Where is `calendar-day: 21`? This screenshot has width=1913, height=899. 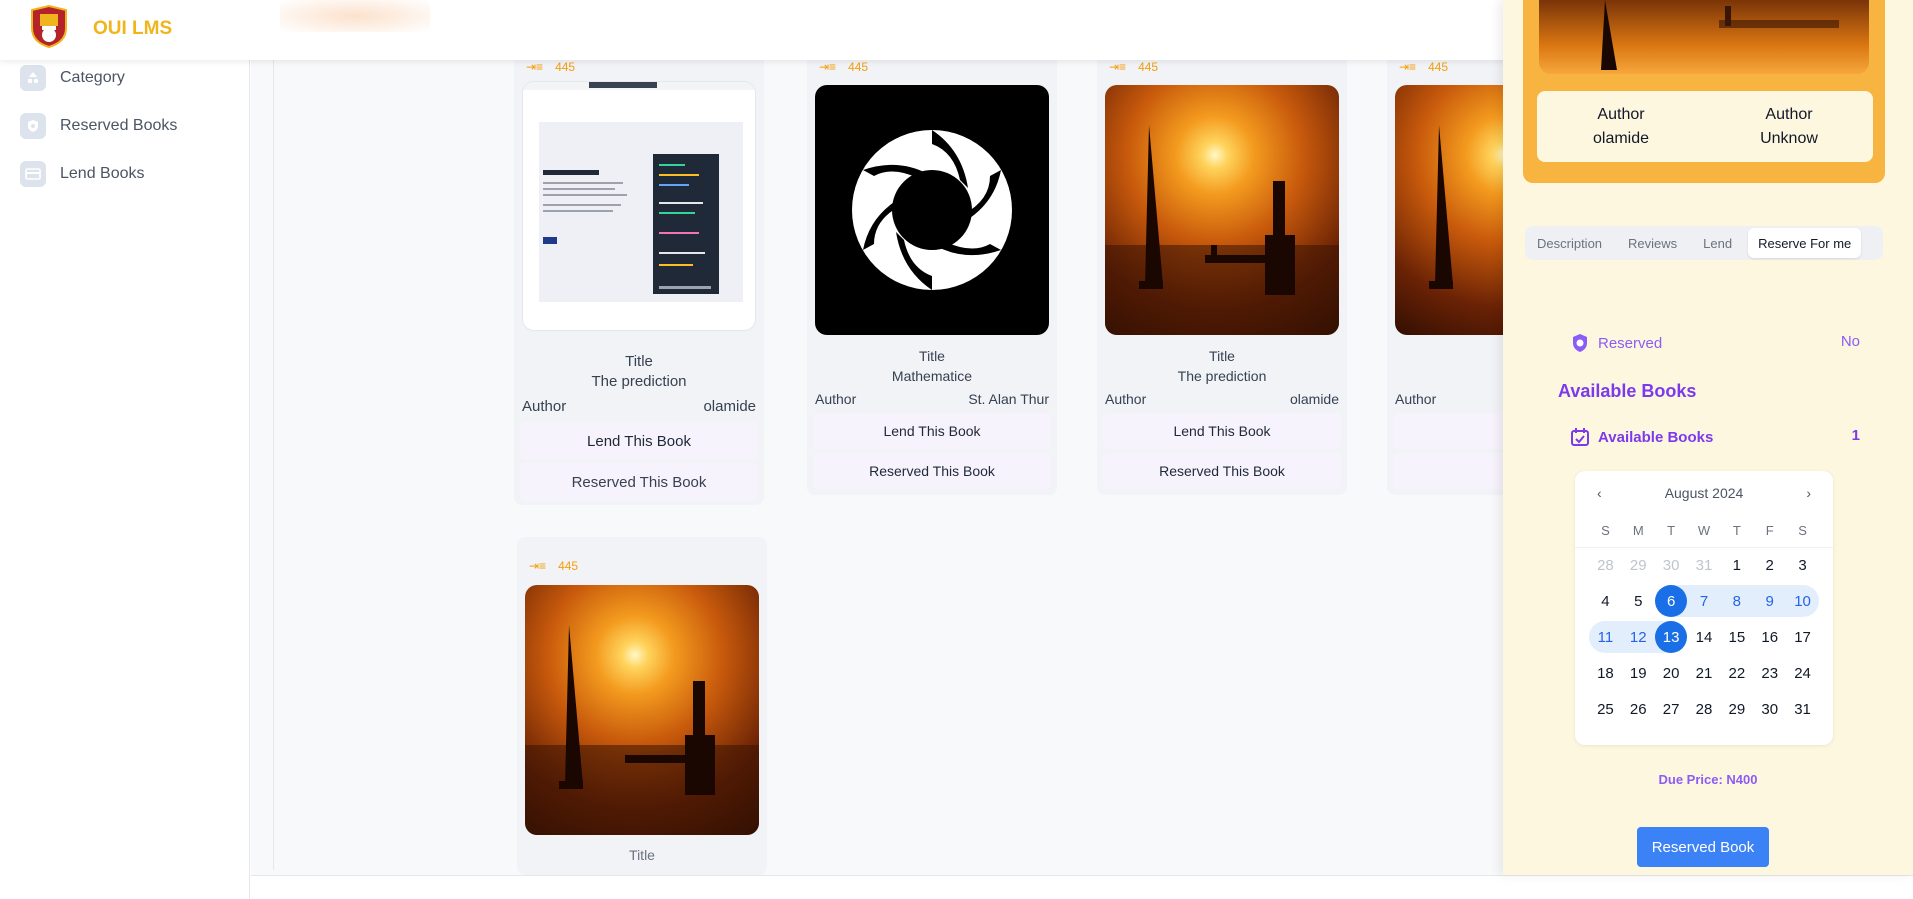
calendar-day: 21 is located at coordinates (1704, 673).